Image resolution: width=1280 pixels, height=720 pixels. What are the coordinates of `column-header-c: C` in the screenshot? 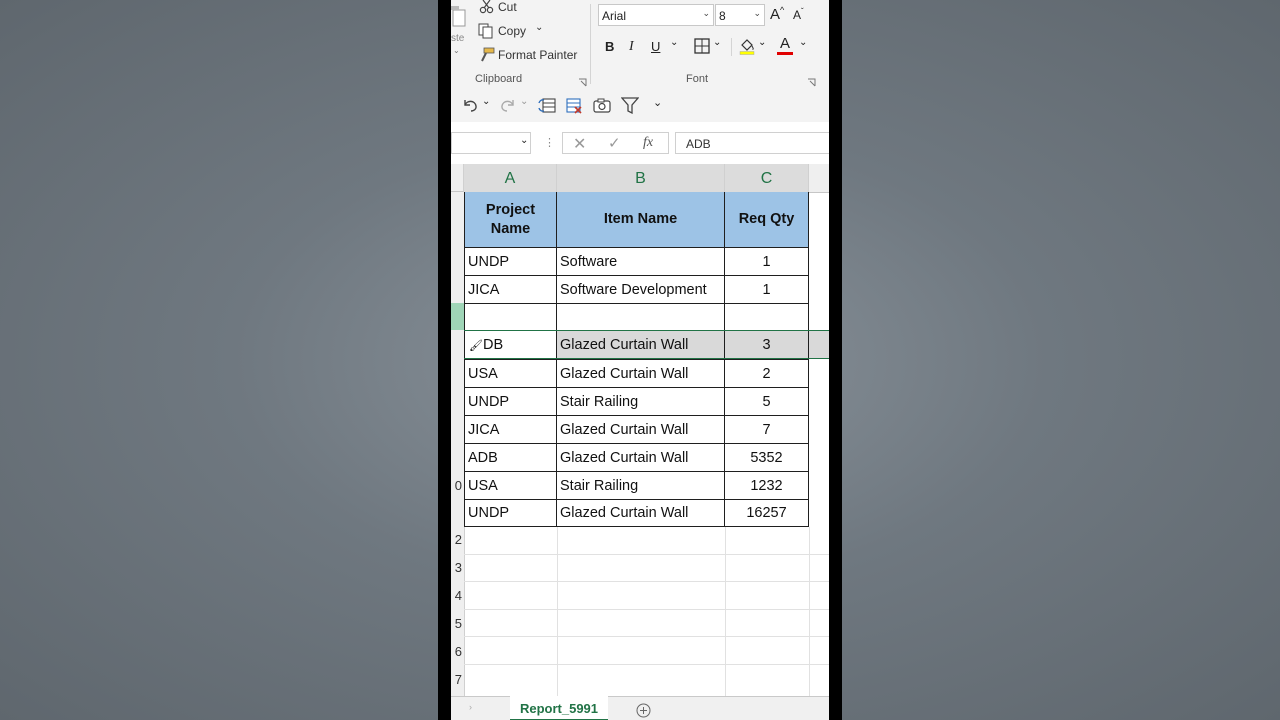 It's located at (767, 178).